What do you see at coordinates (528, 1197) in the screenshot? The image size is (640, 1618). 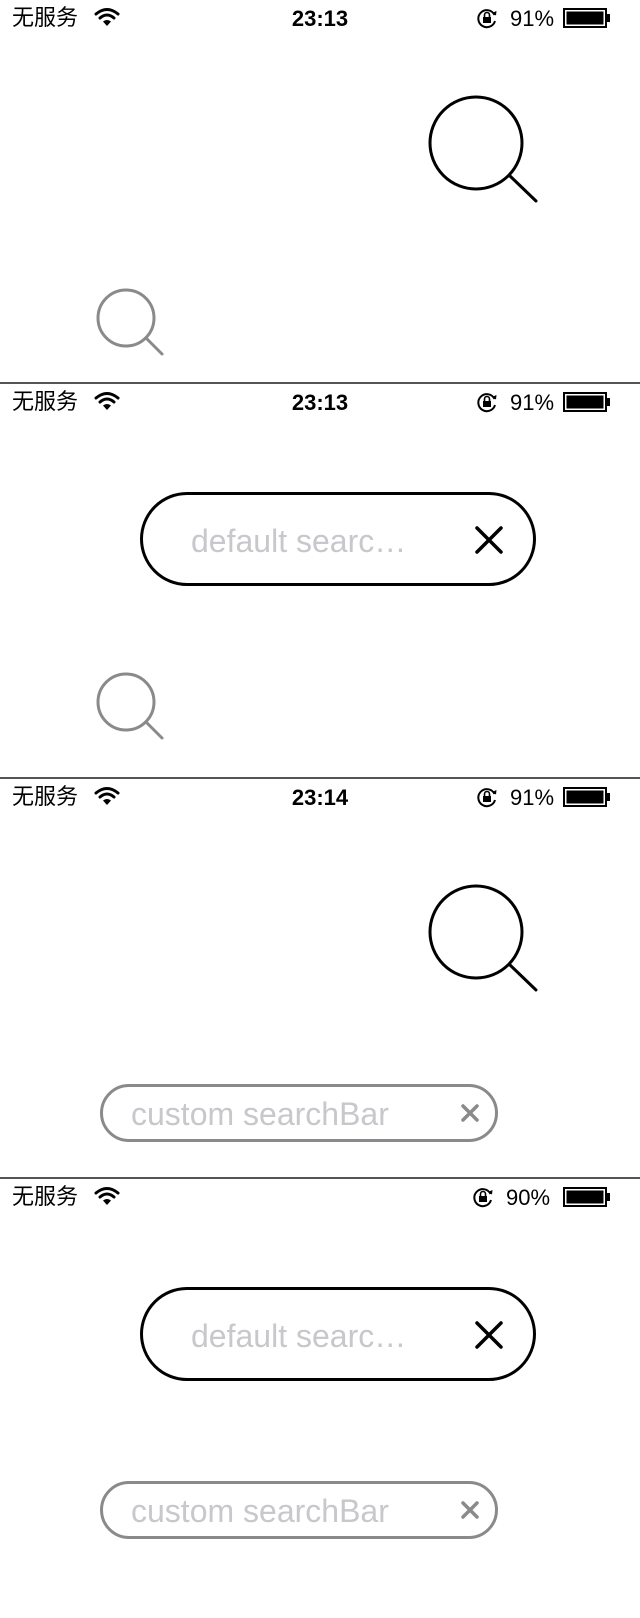 I see `battery-percent: 90%` at bounding box center [528, 1197].